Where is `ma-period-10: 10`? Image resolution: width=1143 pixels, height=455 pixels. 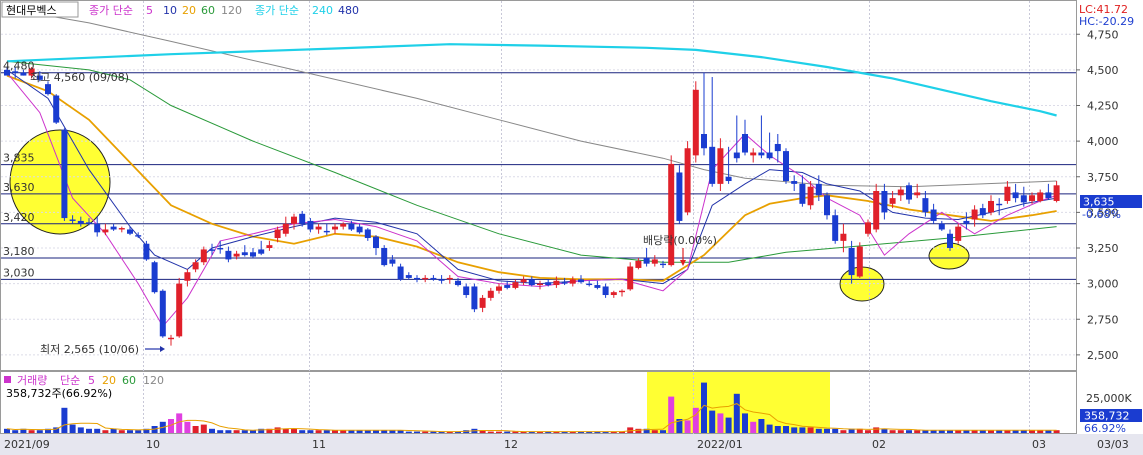
ma-period-10: 10 is located at coordinates (170, 10).